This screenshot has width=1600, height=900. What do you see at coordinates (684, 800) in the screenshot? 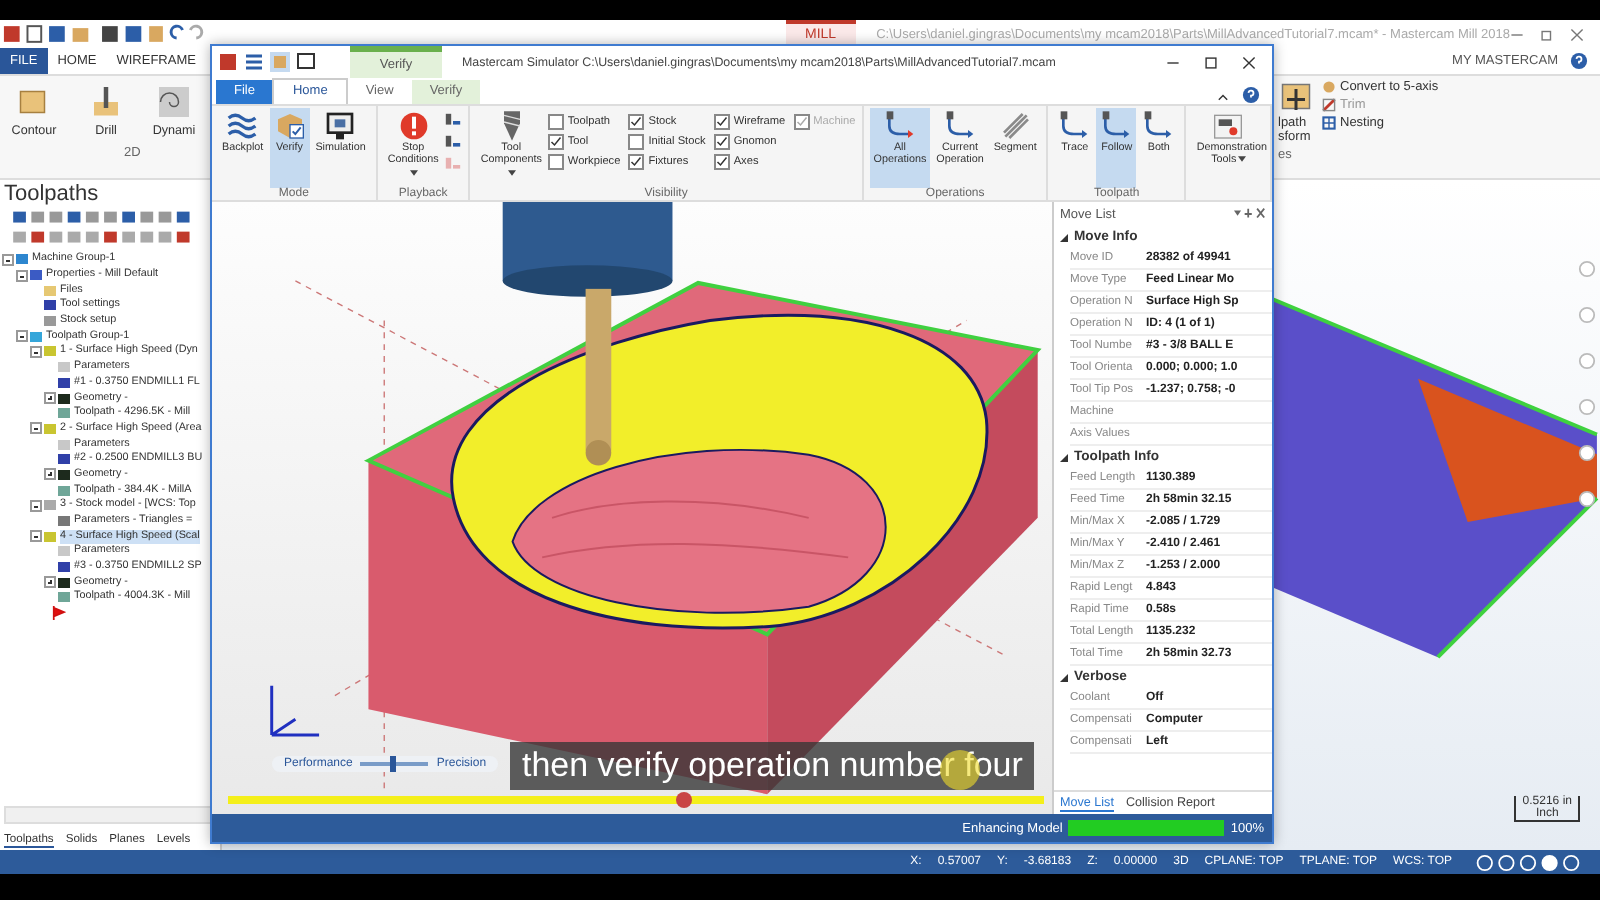
I see `playback-thumb` at bounding box center [684, 800].